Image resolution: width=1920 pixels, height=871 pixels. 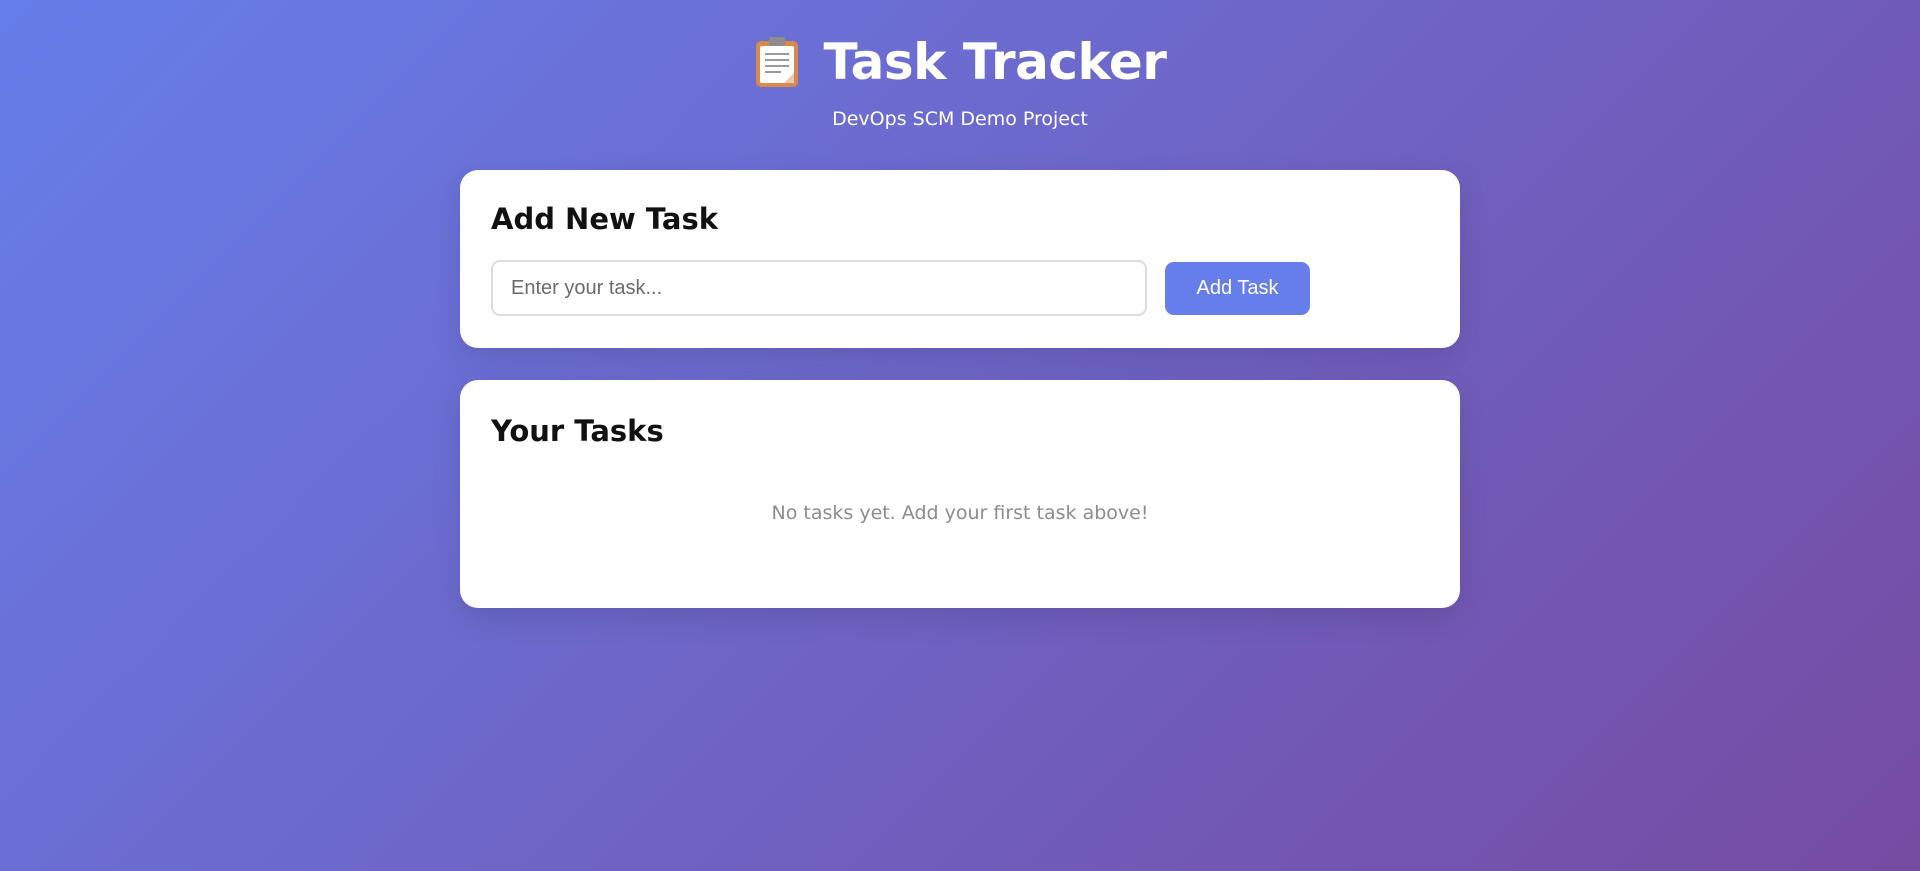 I want to click on page-title: Task Tracker, so click(x=995, y=62).